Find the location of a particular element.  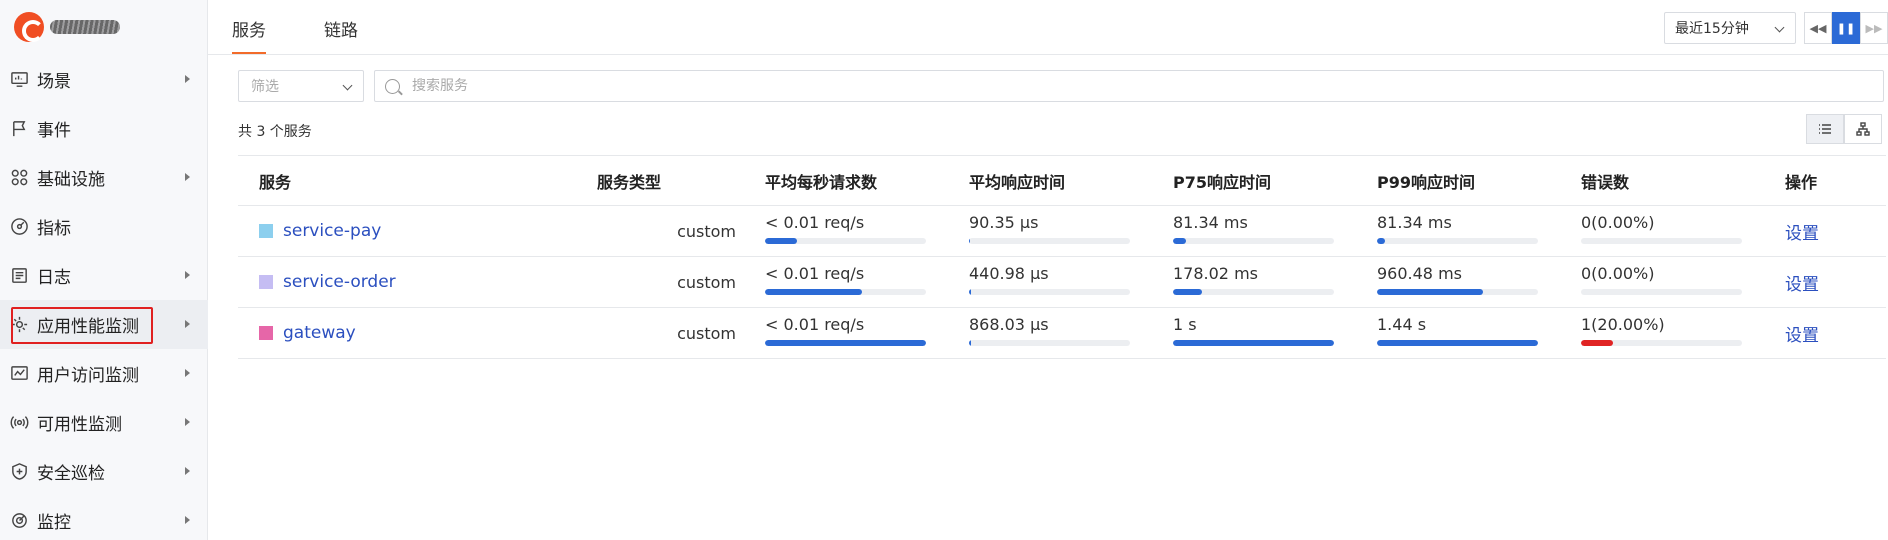

search-input is located at coordinates (1112, 86).